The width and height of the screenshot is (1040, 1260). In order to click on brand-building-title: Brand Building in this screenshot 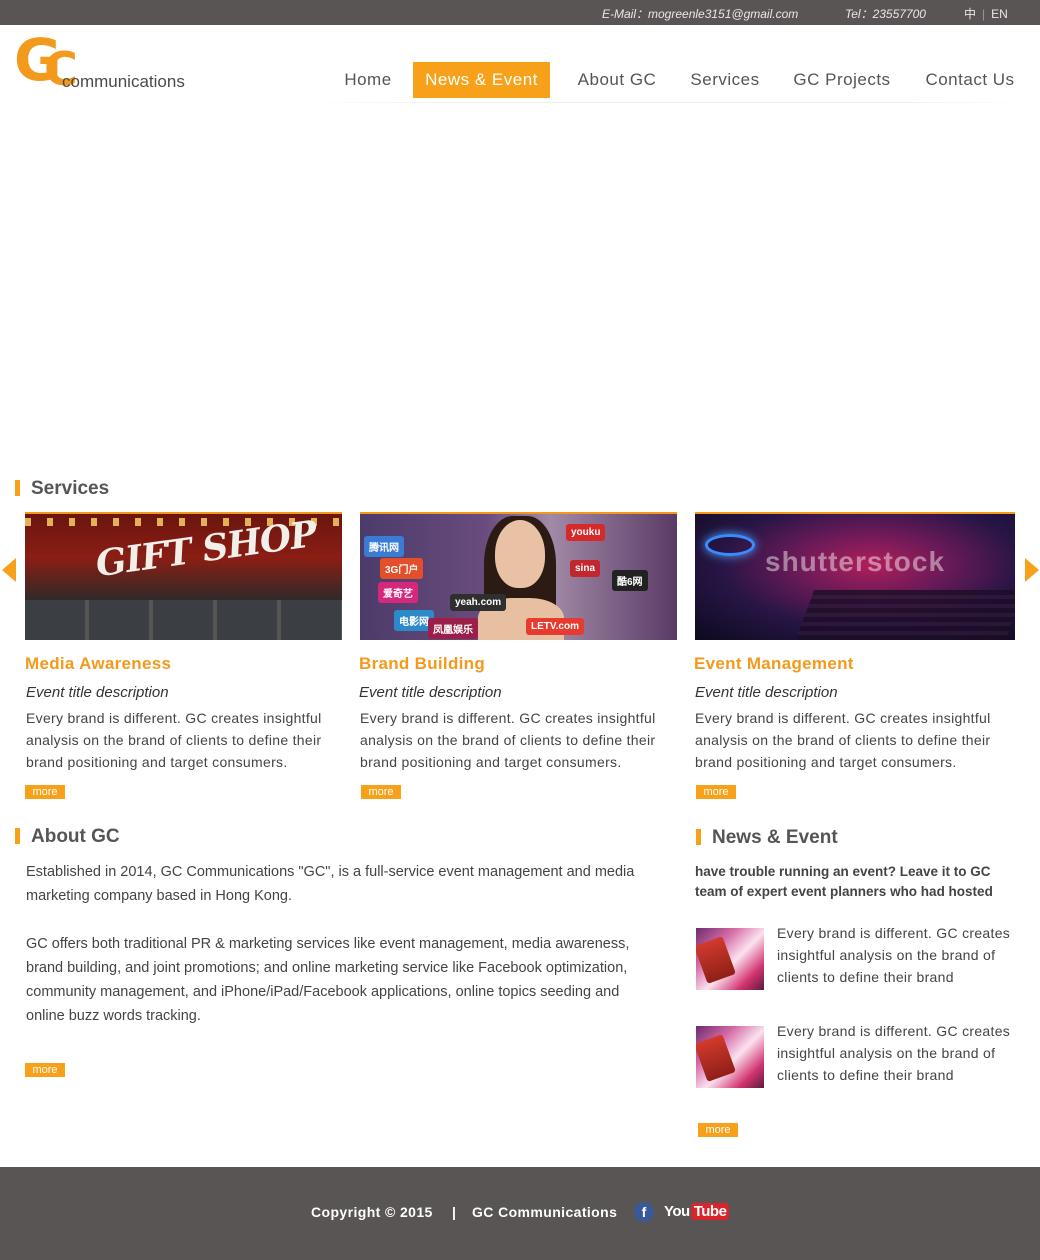, I will do `click(422, 664)`.